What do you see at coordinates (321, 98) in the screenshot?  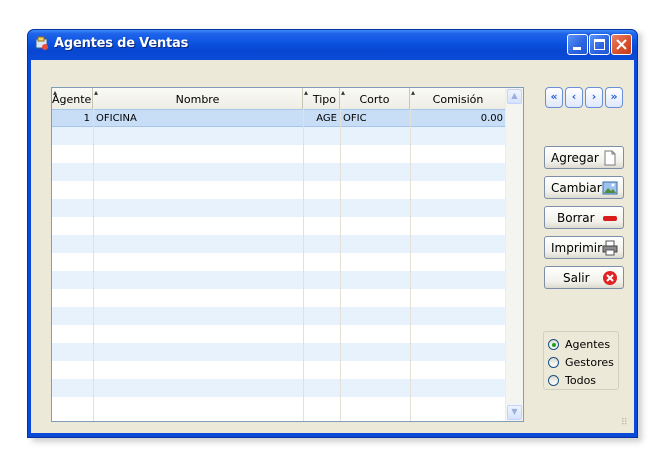 I see `col-header-tipo: ▴ Tipo` at bounding box center [321, 98].